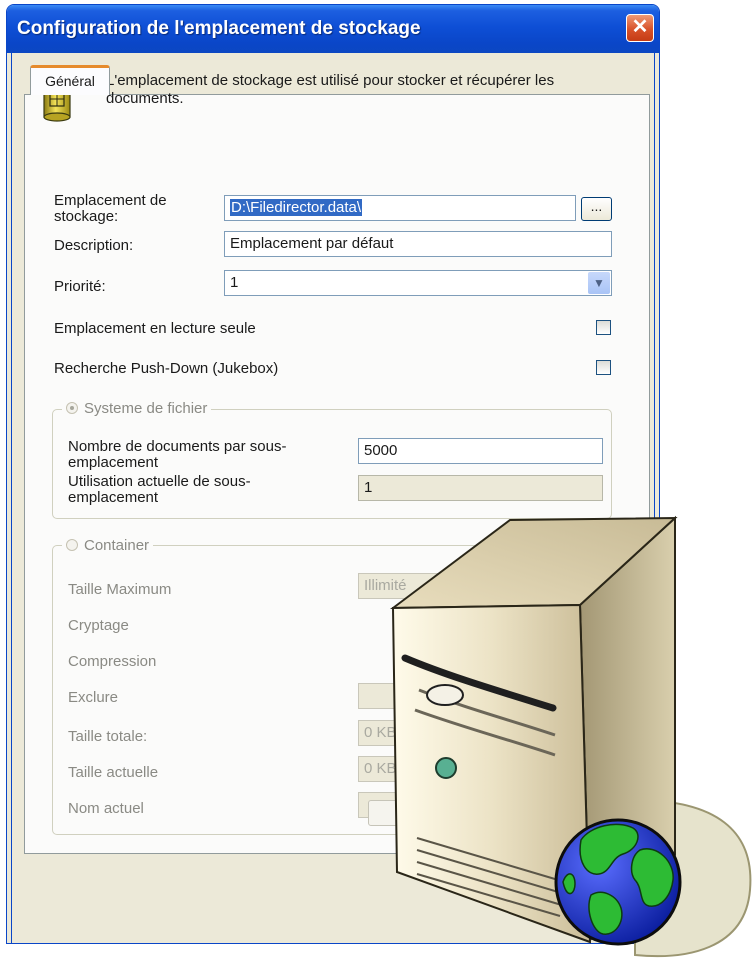  Describe the element at coordinates (106, 808) in the screenshot. I see `current-name-label: Nom actuel` at that location.